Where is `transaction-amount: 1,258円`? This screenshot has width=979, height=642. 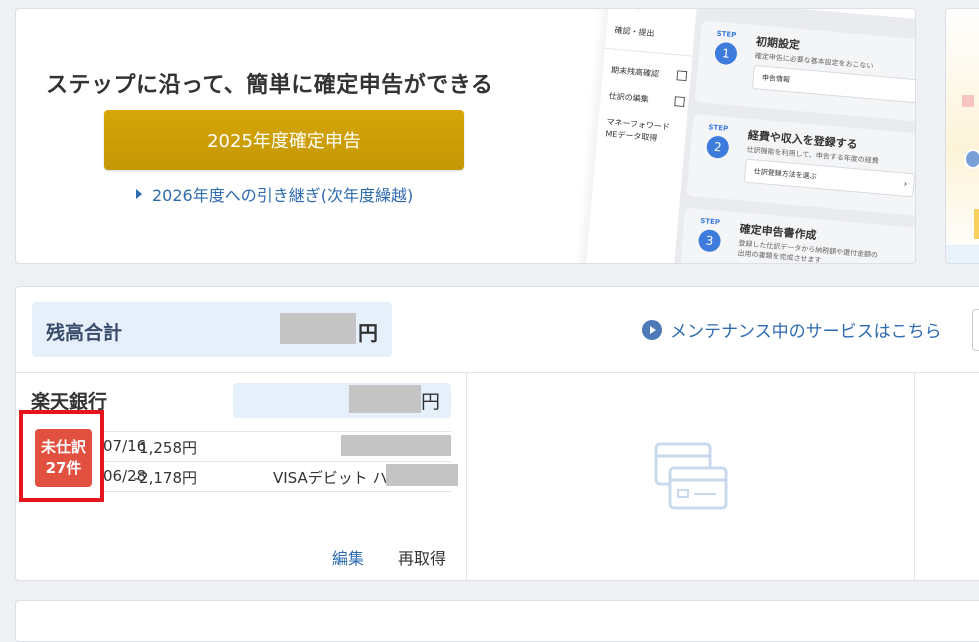
transaction-amount: 1,258円 is located at coordinates (168, 448).